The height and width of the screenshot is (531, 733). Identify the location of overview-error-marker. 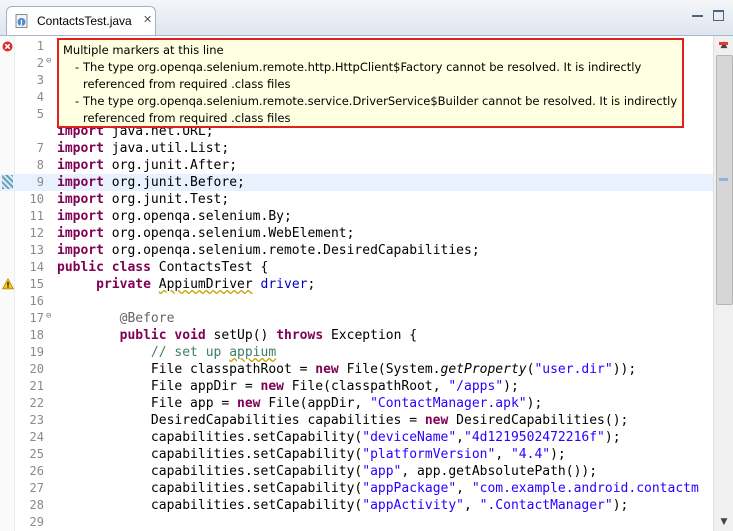
(723, 43).